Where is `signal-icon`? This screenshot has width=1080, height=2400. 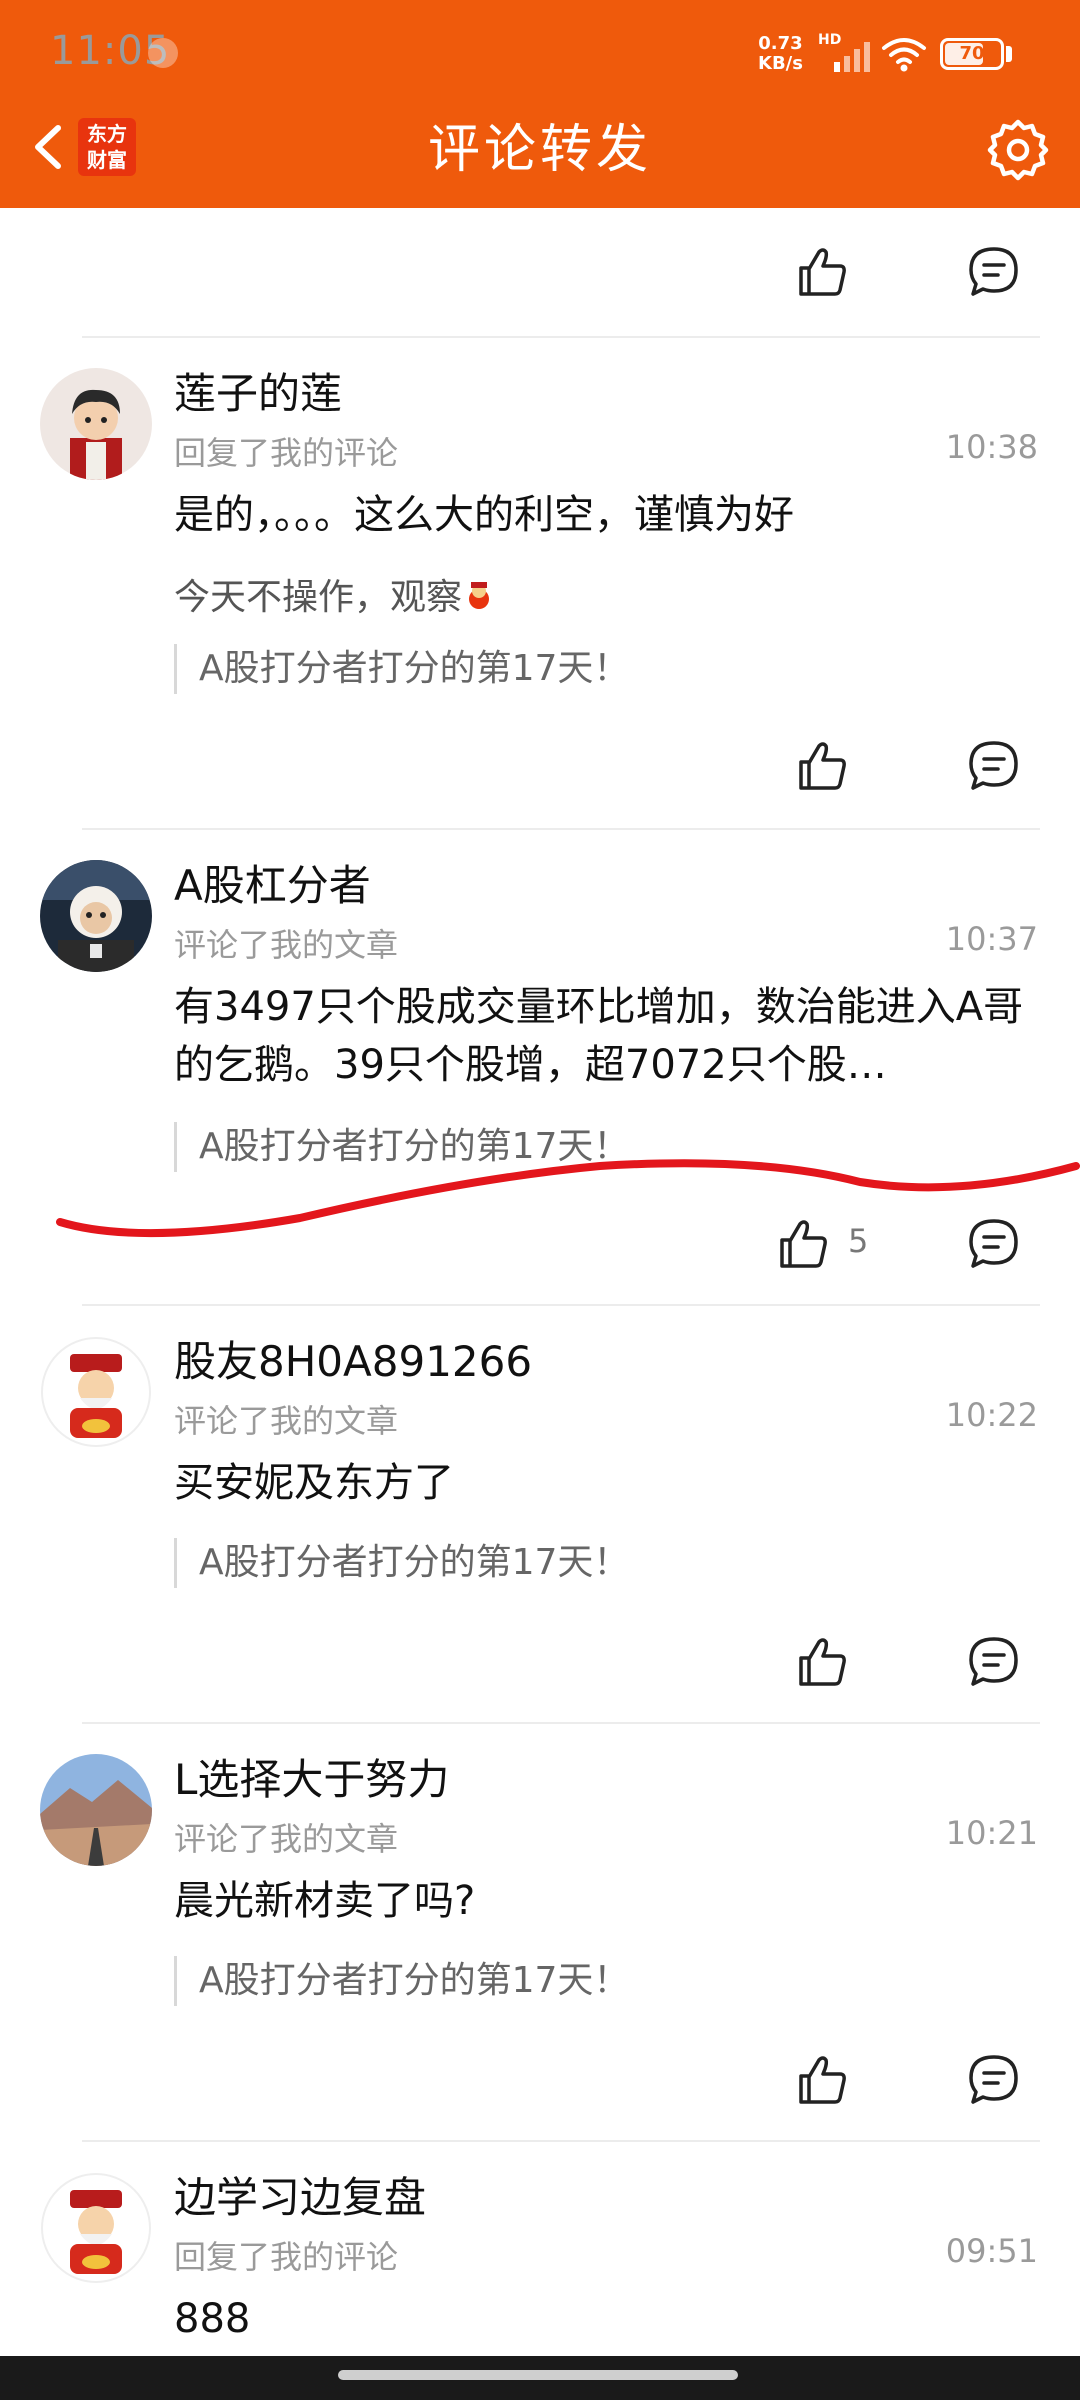
signal-icon is located at coordinates (852, 57).